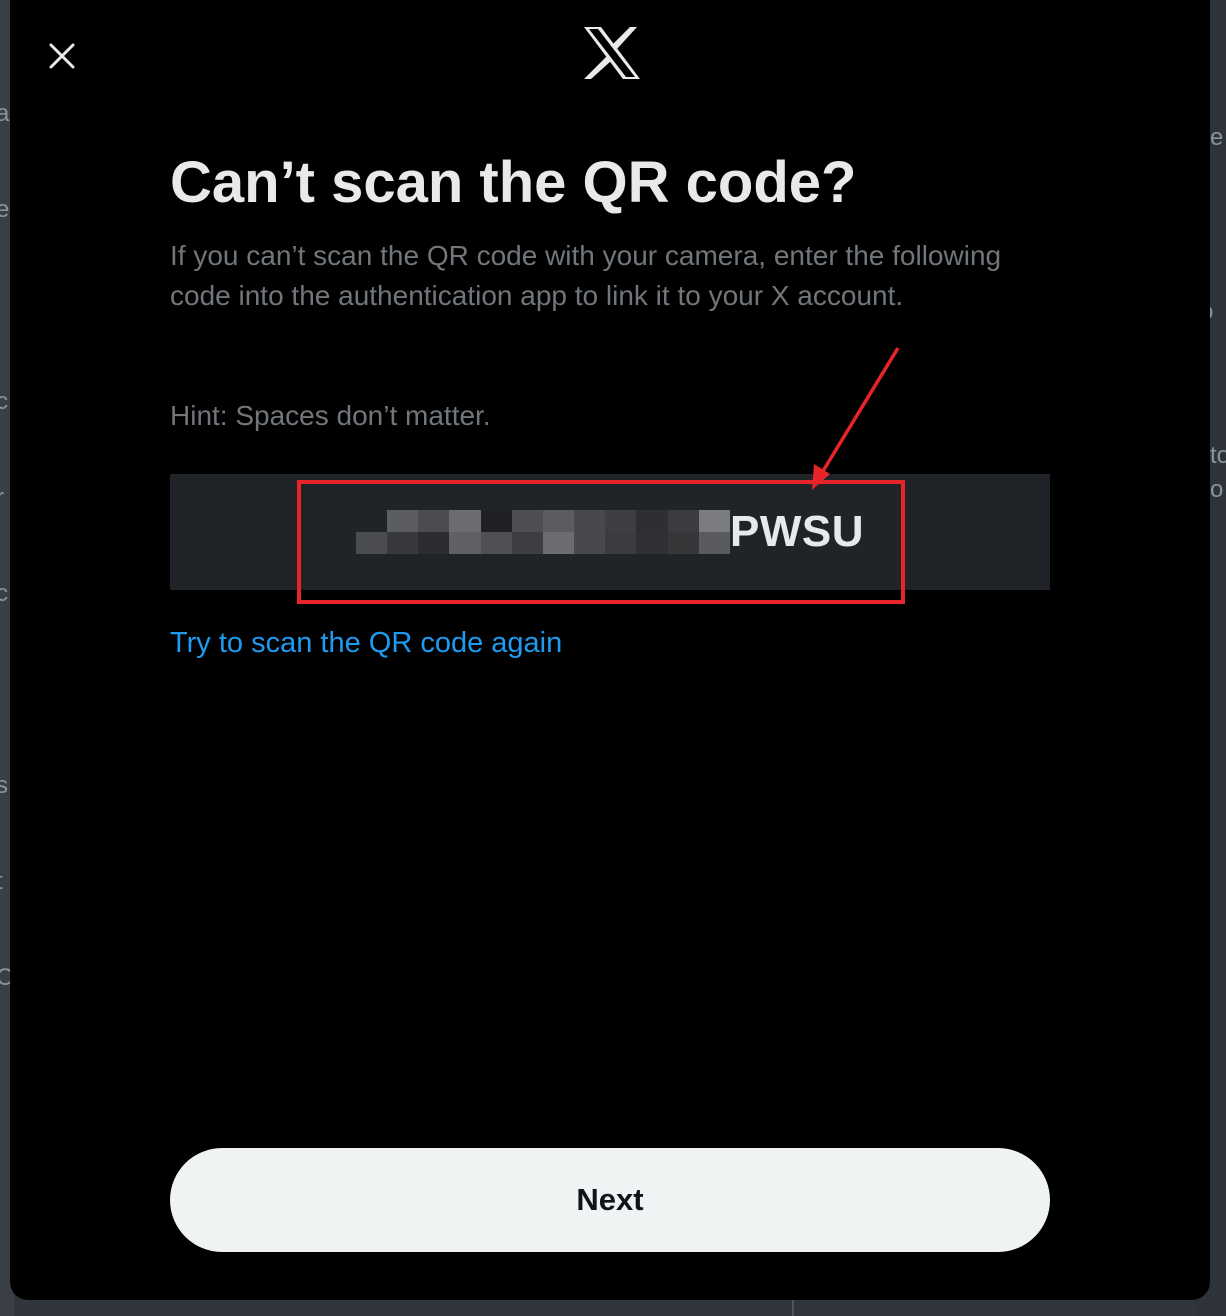 The image size is (1226, 1316). I want to click on setup-code-box: PWSU, so click(610, 539).